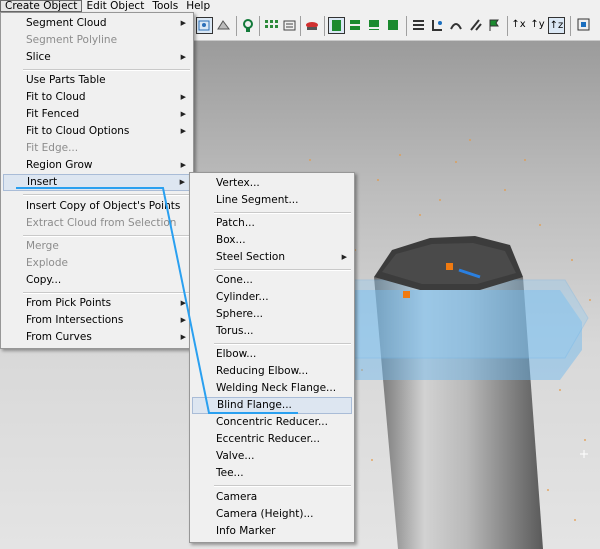 This screenshot has height=549, width=600. Describe the element at coordinates (289, 25) in the screenshot. I see `layer-icon` at that location.